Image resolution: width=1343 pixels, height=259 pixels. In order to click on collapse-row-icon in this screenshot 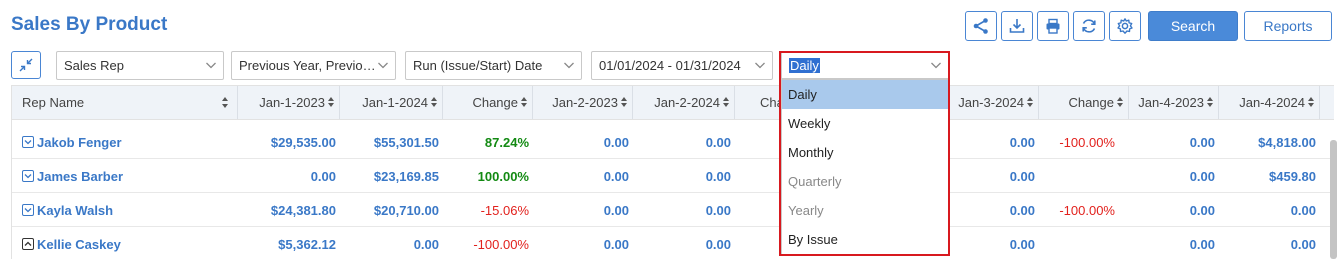, I will do `click(28, 244)`.